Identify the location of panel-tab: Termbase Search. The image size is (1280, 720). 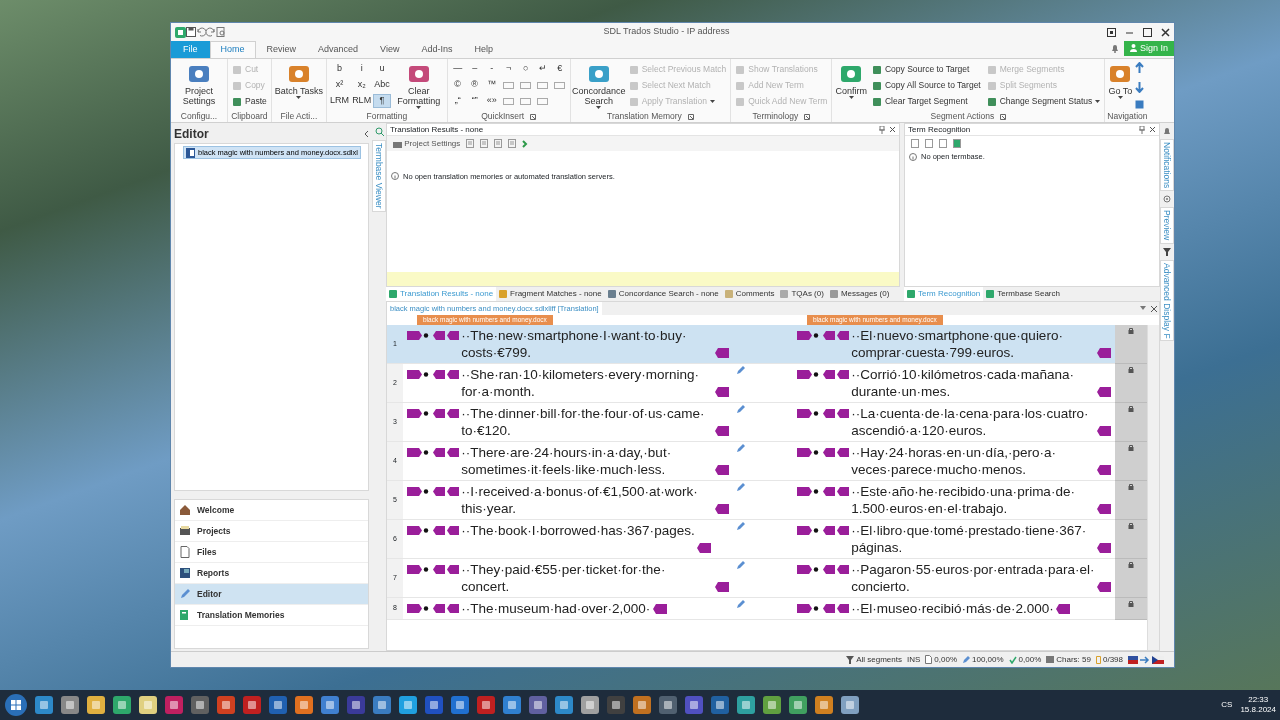
(1023, 294).